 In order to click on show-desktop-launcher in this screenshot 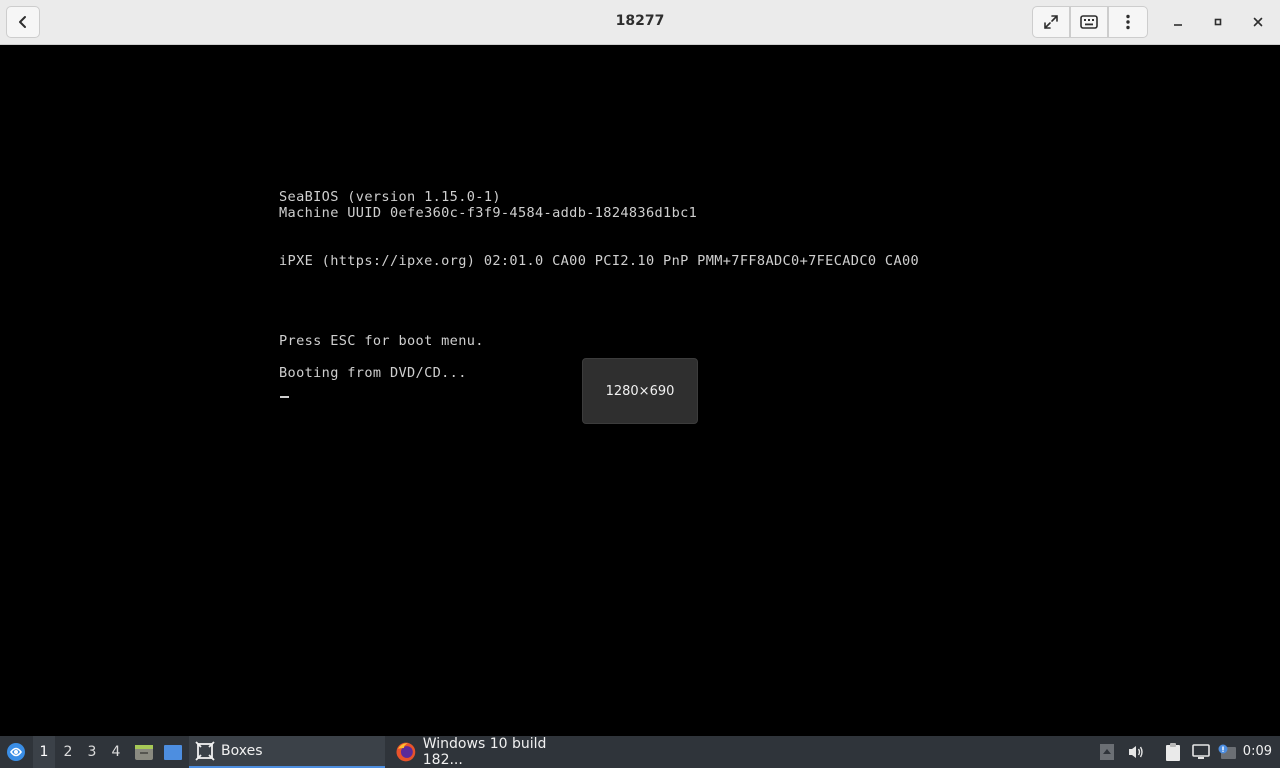, I will do `click(173, 752)`.